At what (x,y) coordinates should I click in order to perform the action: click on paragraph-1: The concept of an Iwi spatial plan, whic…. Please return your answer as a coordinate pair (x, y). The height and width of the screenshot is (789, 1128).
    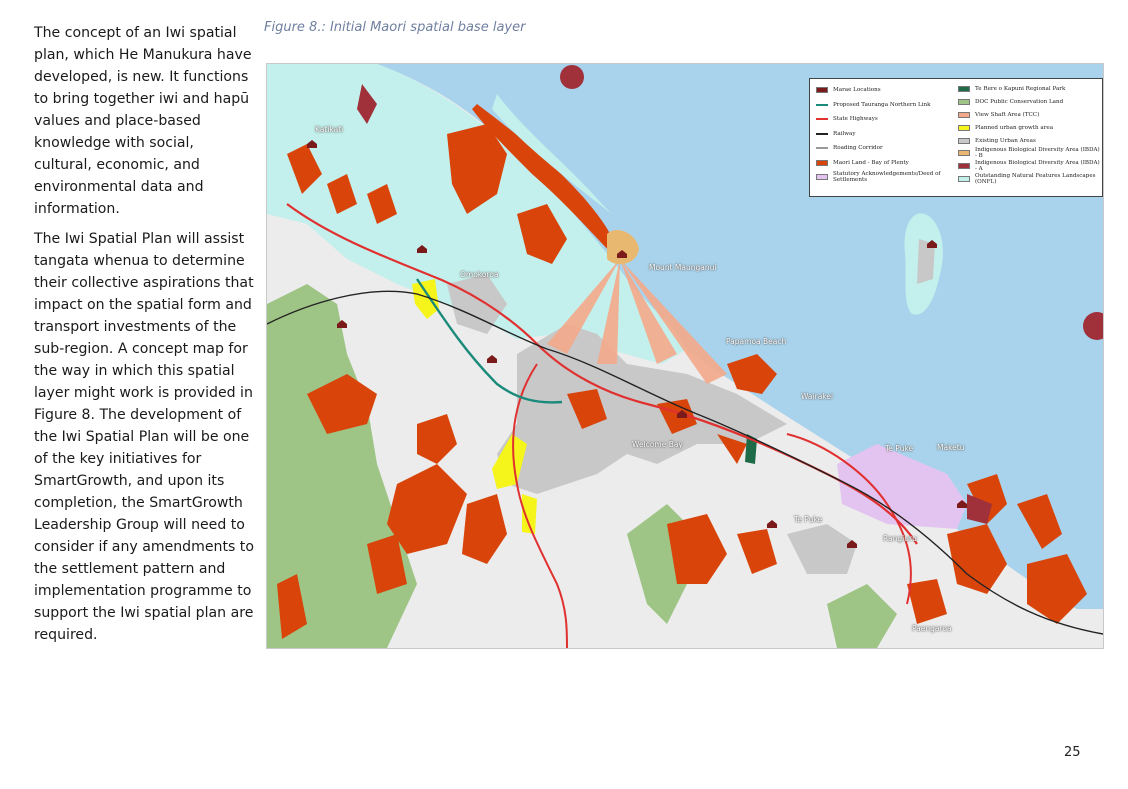
    Looking at the image, I should click on (143, 121).